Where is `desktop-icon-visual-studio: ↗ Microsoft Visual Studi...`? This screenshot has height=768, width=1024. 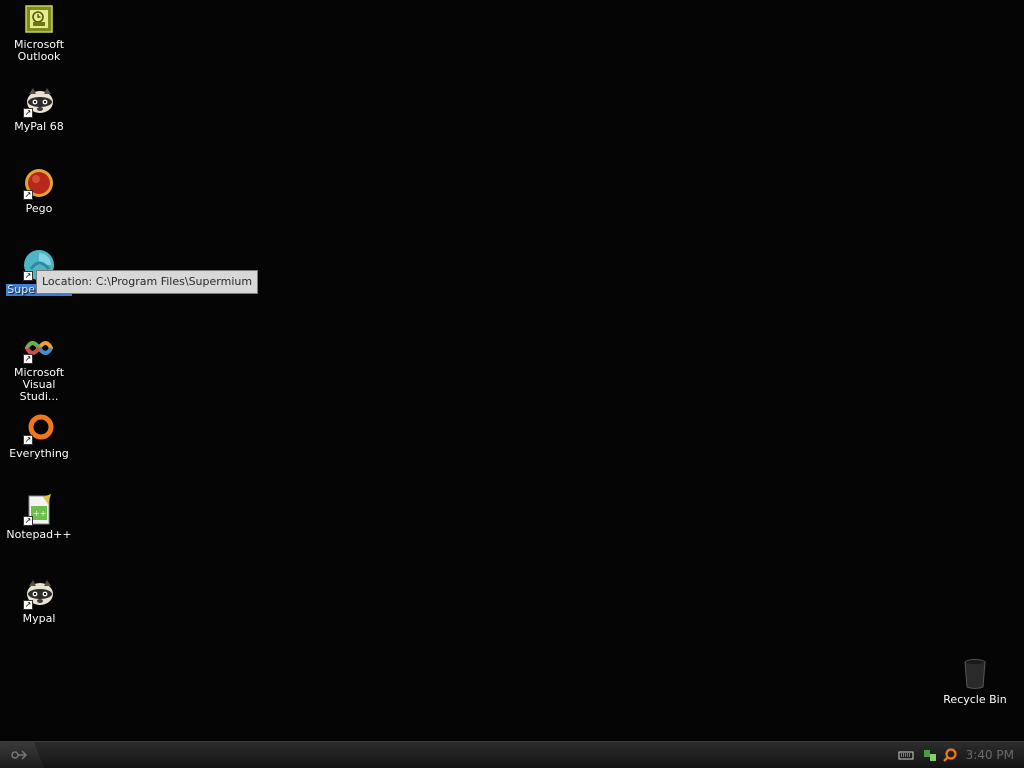
desktop-icon-visual-studio: ↗ Microsoft Visual Studi... is located at coordinates (39, 367).